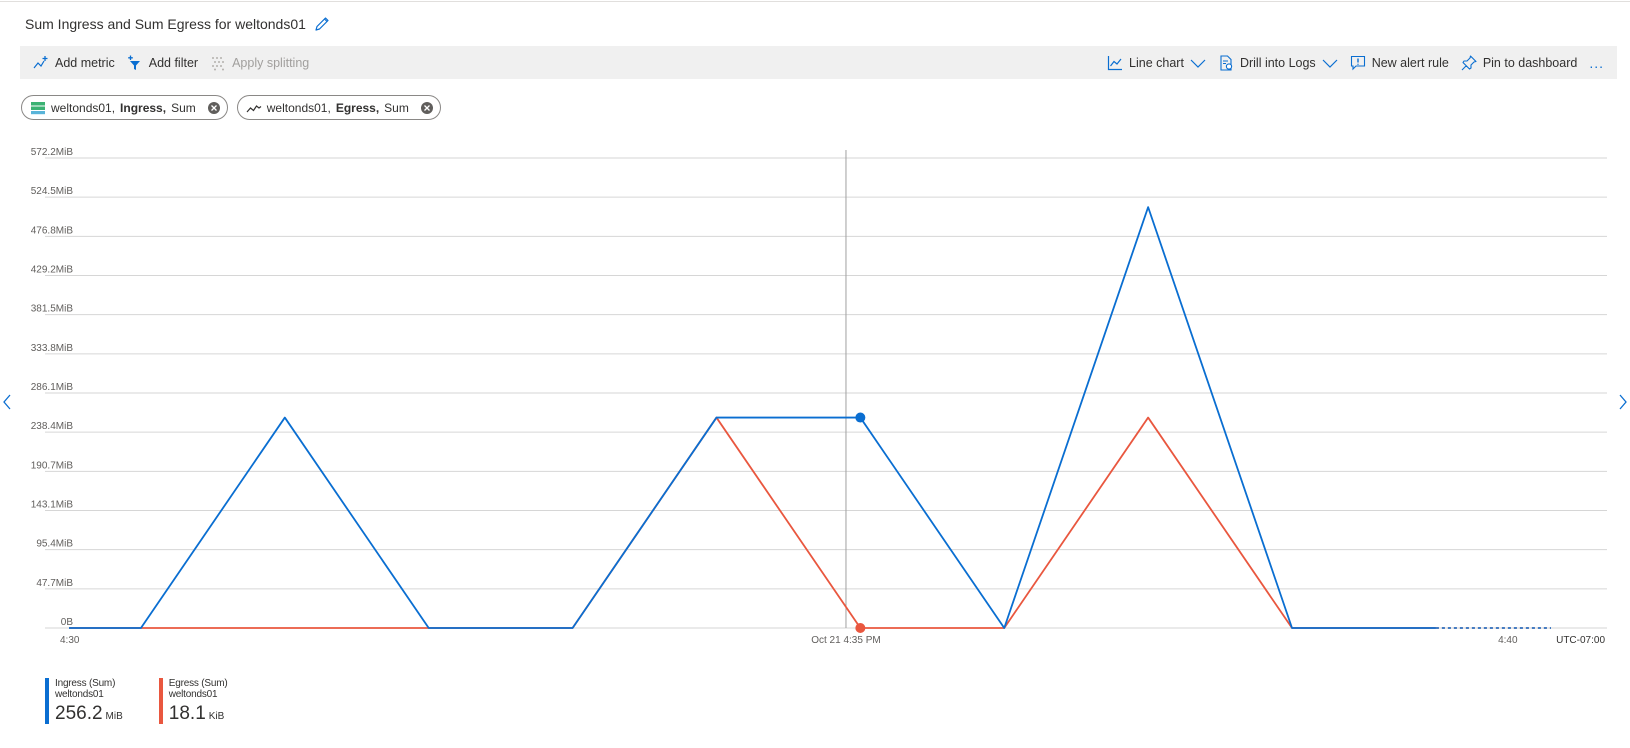  Describe the element at coordinates (54, 583) in the screenshot. I see `y-tick-label: 47.7MiB` at that location.